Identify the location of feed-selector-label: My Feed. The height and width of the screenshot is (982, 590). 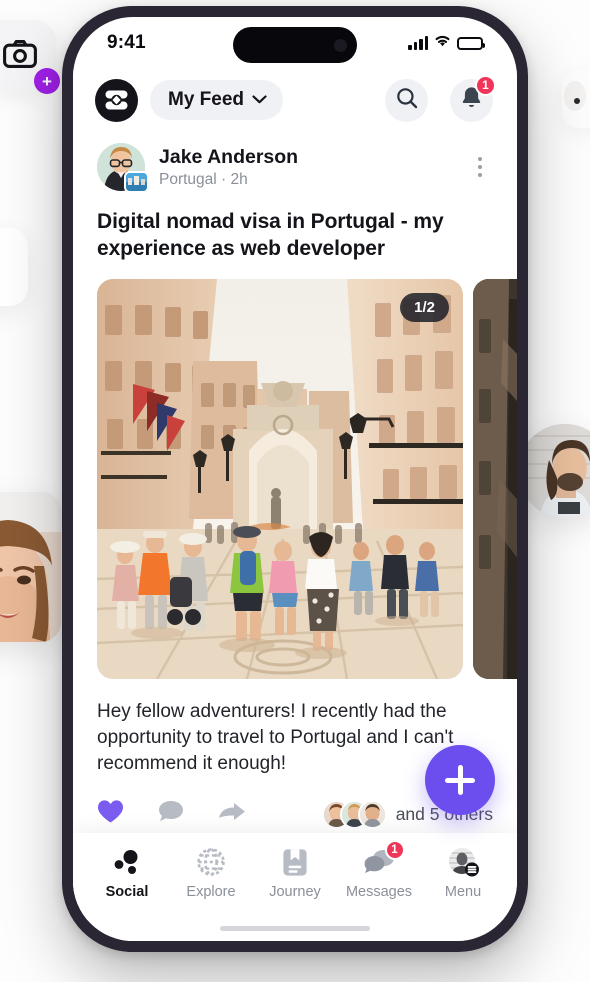
(206, 99).